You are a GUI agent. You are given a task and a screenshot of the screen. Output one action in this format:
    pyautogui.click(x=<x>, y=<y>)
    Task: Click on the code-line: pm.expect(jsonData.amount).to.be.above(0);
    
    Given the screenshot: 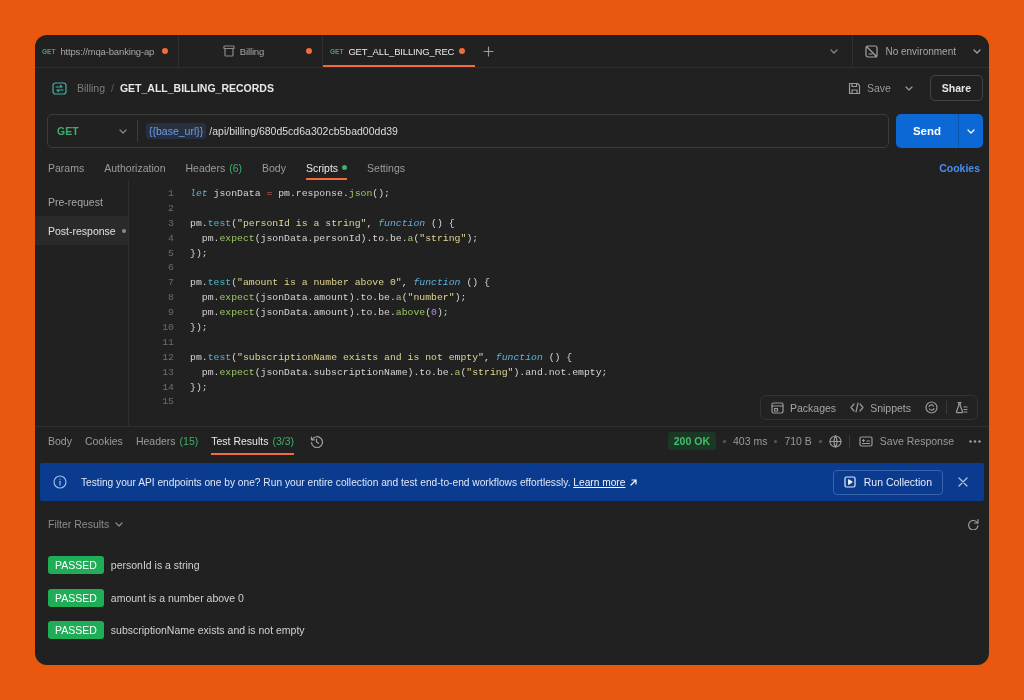 What is the action you would take?
    pyautogui.click(x=324, y=313)
    